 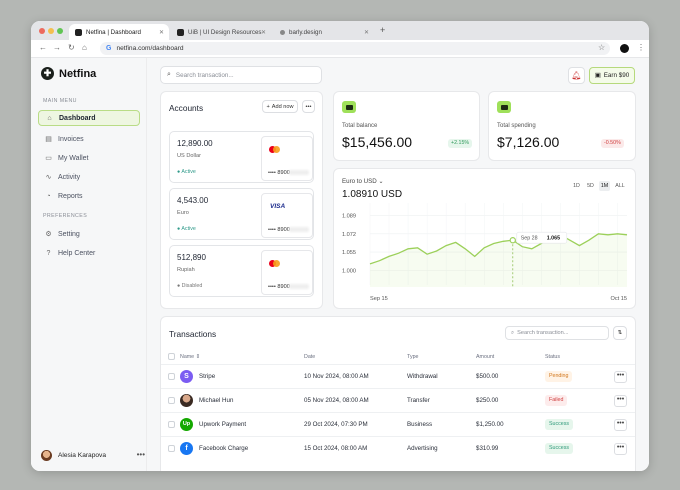 I want to click on url-text: netfina.com/dashboard, so click(x=150, y=48).